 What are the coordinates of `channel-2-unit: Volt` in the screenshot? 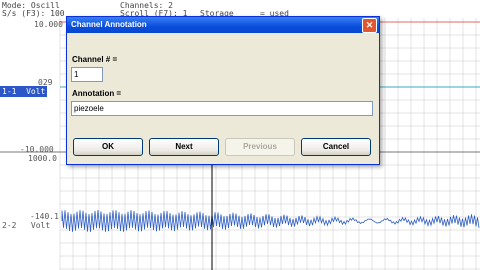 It's located at (40, 225).